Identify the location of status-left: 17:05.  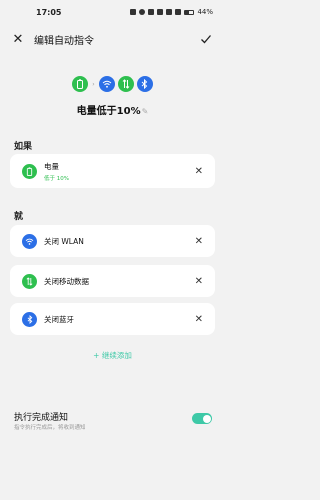
(48, 12).